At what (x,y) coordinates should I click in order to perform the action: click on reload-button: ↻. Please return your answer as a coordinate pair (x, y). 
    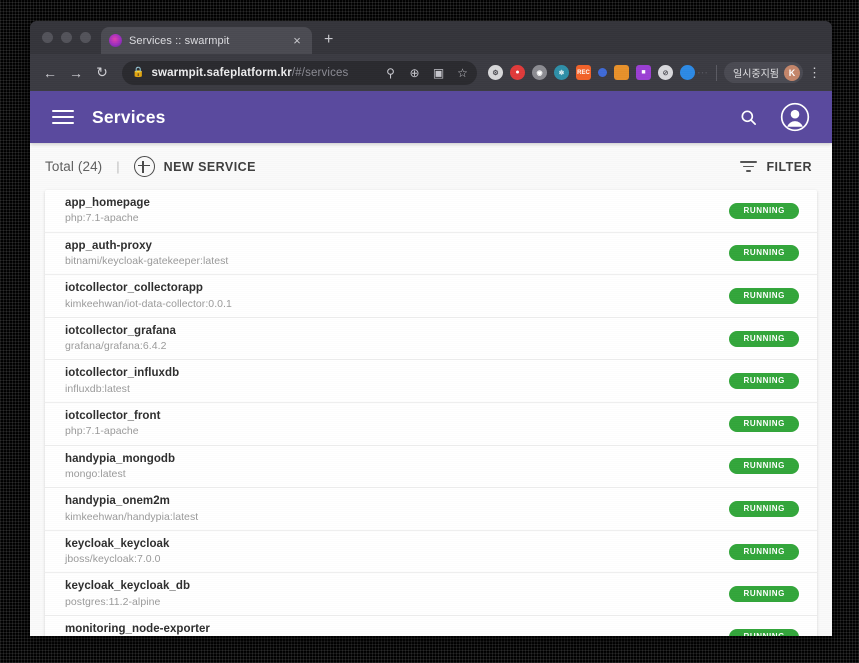
    Looking at the image, I should click on (102, 73).